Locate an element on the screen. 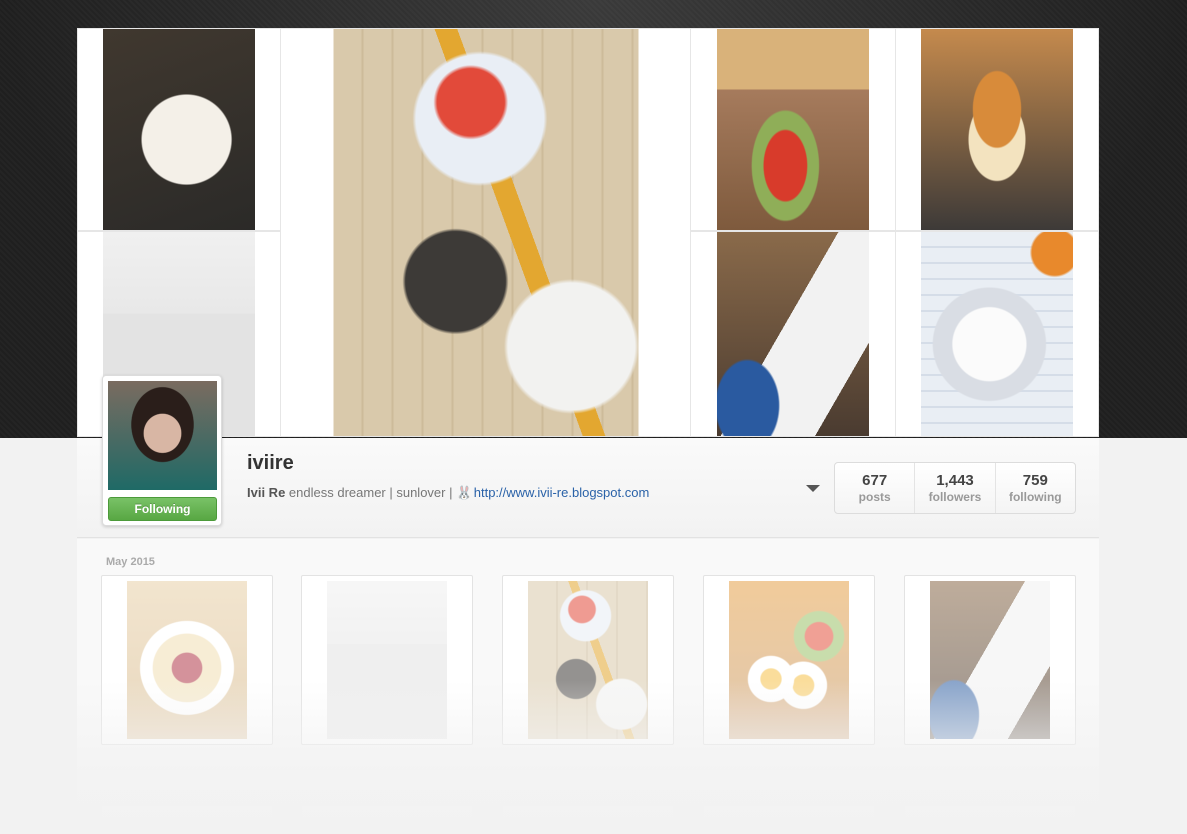 This screenshot has width=1187, height=834. profile-username: iviire is located at coordinates (270, 463).